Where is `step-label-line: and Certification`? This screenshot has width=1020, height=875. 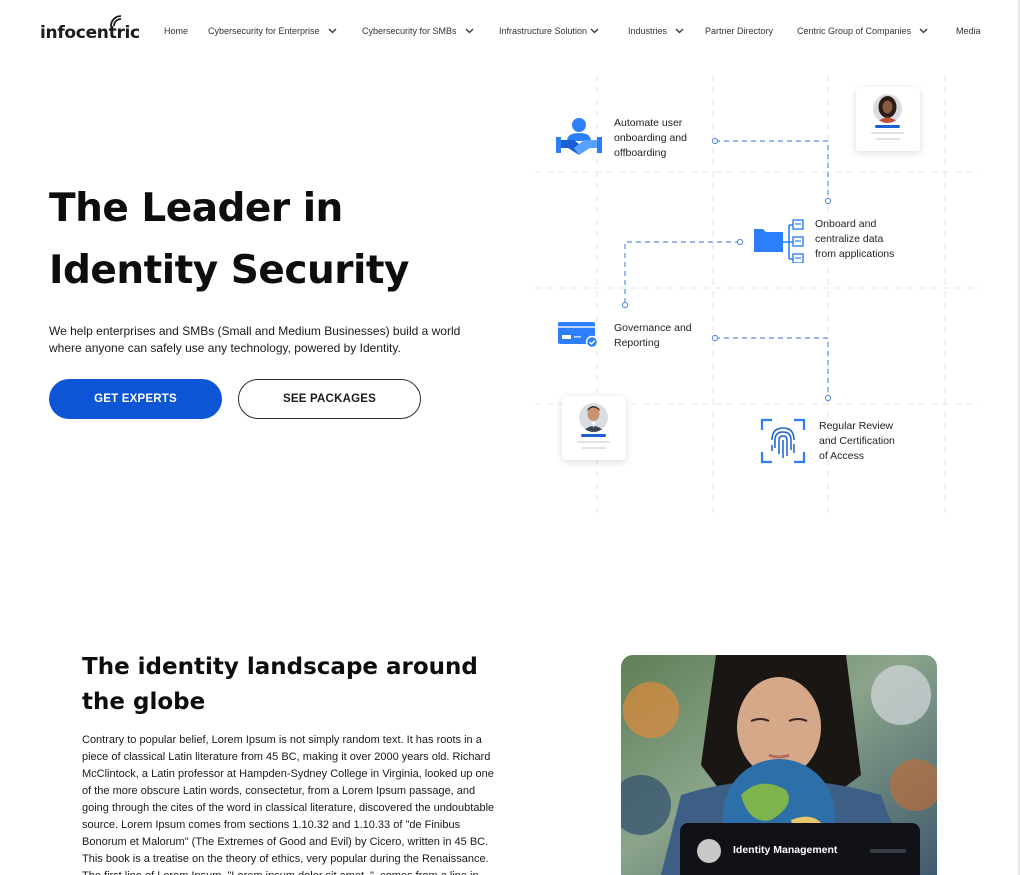
step-label-line: and Certification is located at coordinates (857, 441).